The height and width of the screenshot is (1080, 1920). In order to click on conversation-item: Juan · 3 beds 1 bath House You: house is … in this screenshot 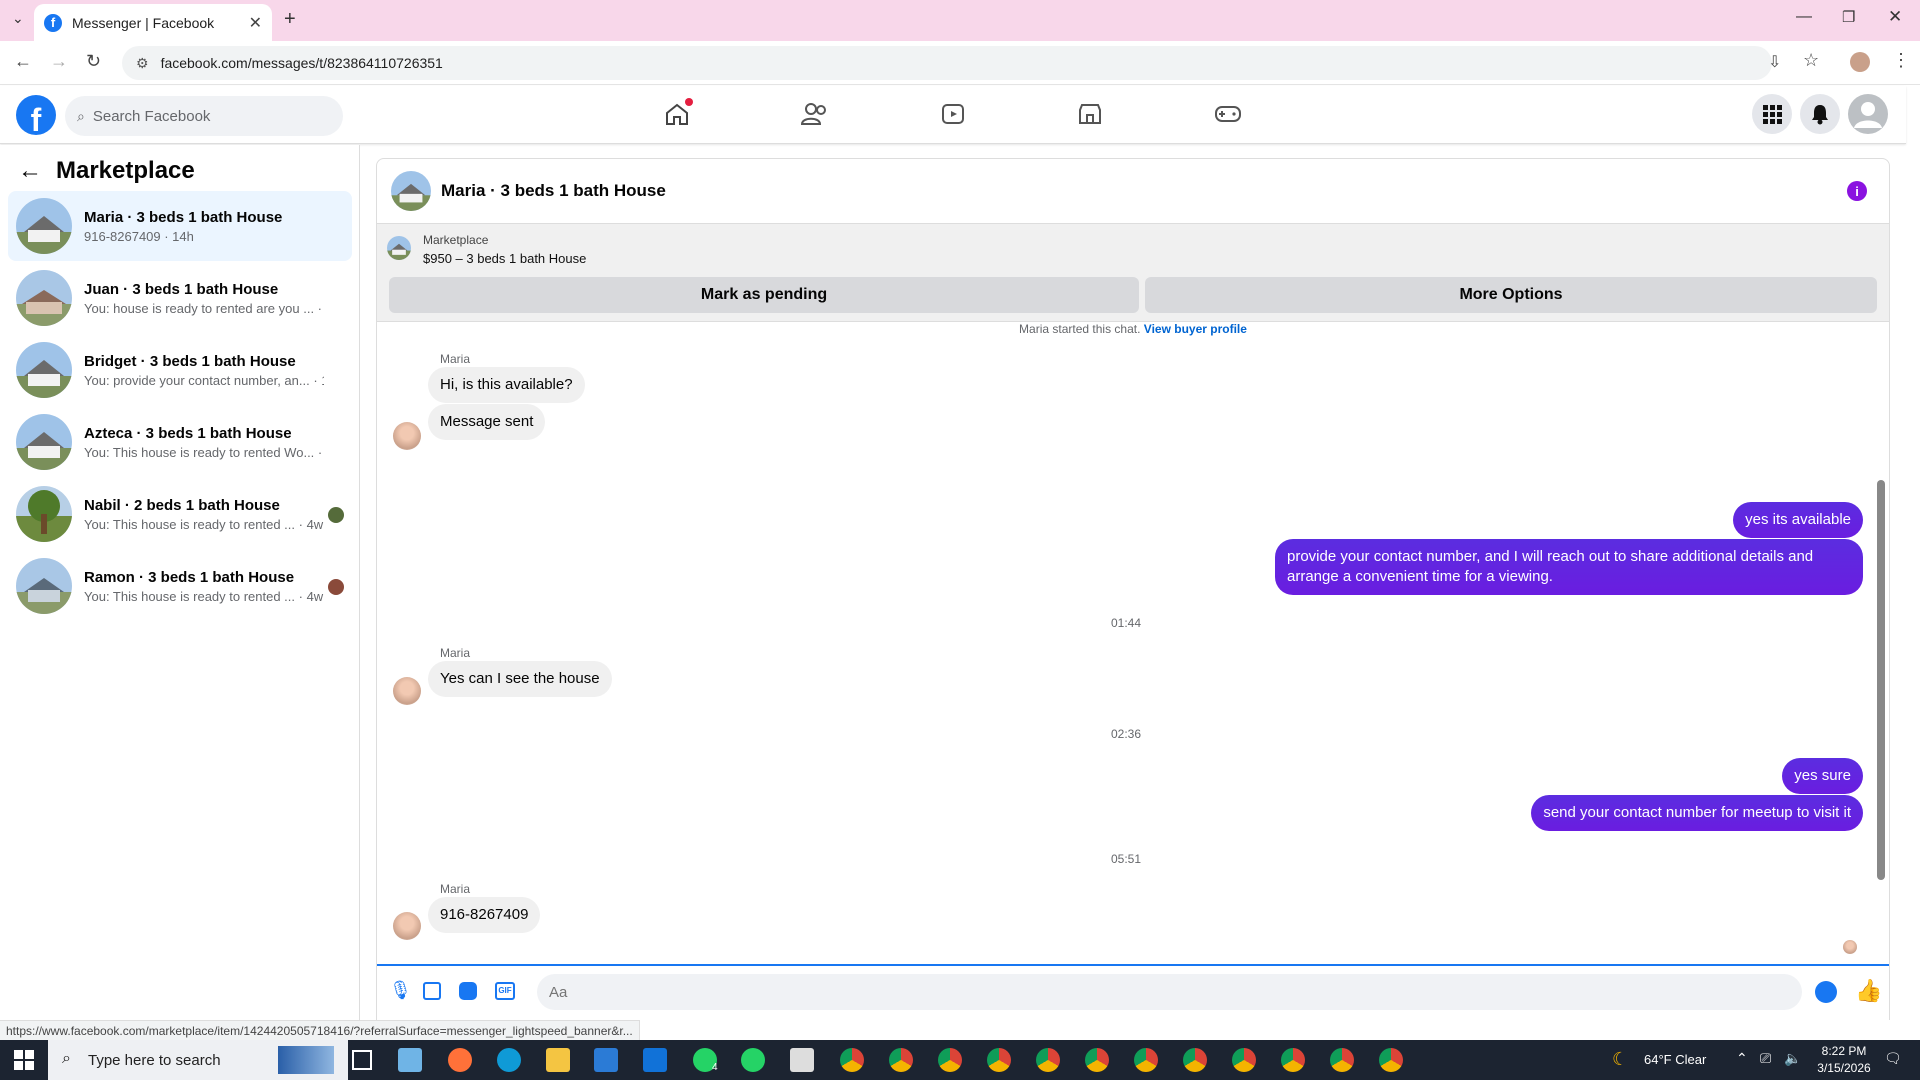, I will do `click(180, 298)`.